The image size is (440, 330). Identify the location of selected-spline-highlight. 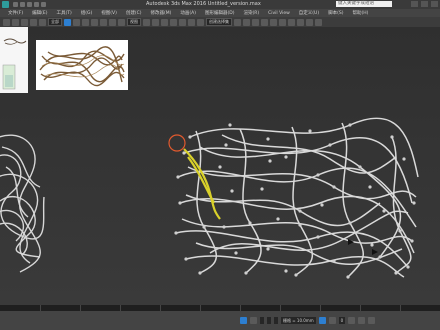
(202, 184).